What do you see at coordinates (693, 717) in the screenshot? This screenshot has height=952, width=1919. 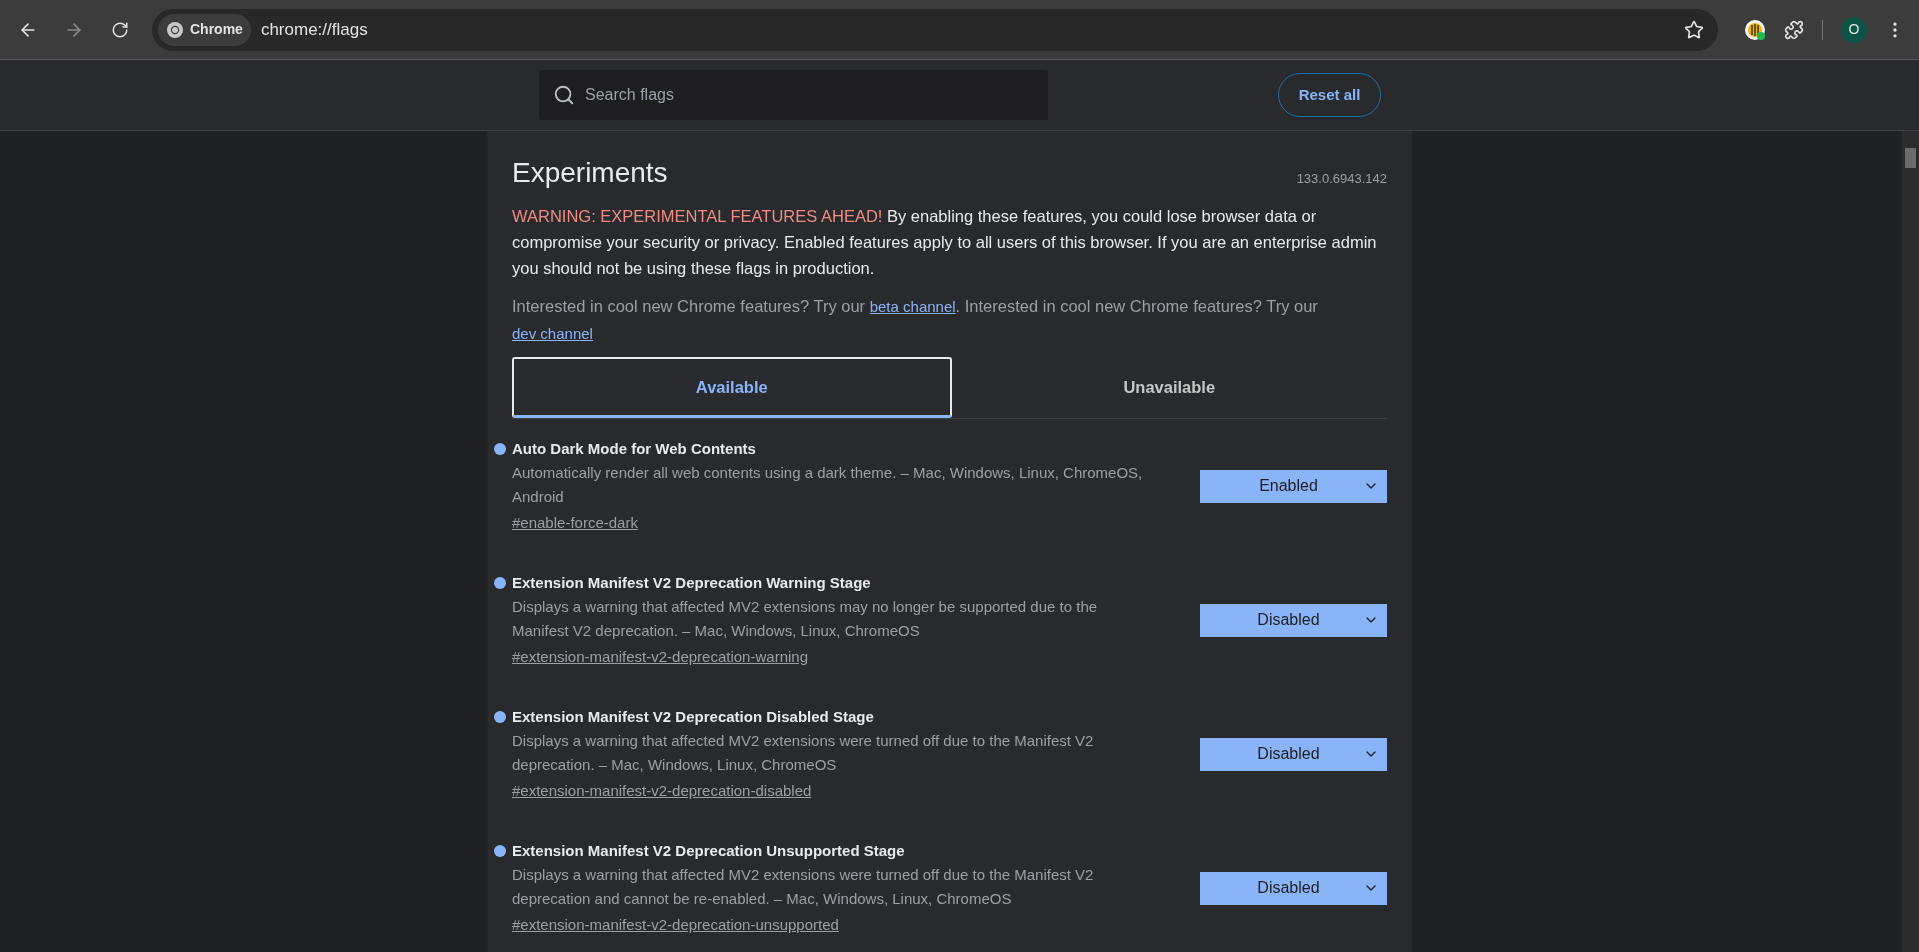 I see `flag-title: Extension Manifest V2 Deprecation Disabled Stage` at bounding box center [693, 717].